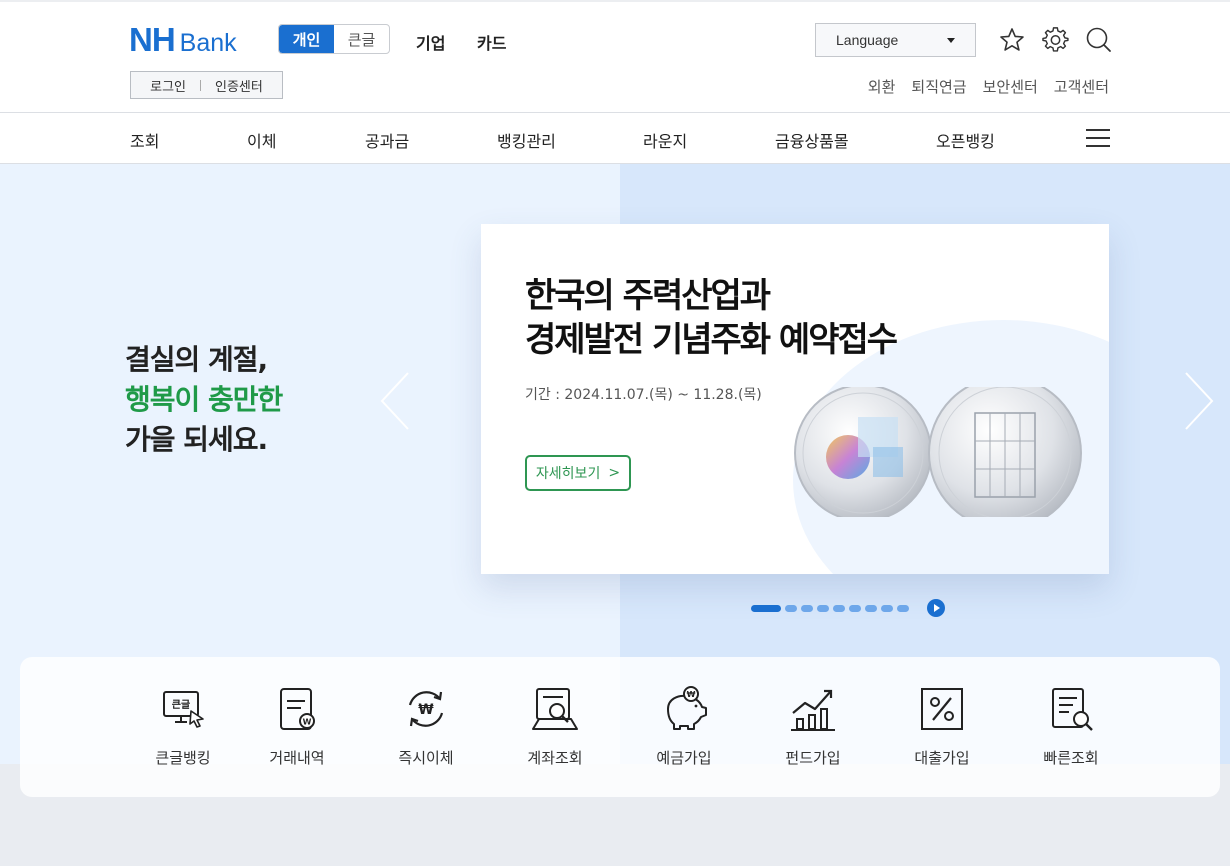 Image resolution: width=1230 pixels, height=866 pixels. What do you see at coordinates (615, 138) in the screenshot?
I see `main-navigation: 조회 이체 공과금 뱅킹관리 라운지 금융상품몰 오픈뱅킹` at bounding box center [615, 138].